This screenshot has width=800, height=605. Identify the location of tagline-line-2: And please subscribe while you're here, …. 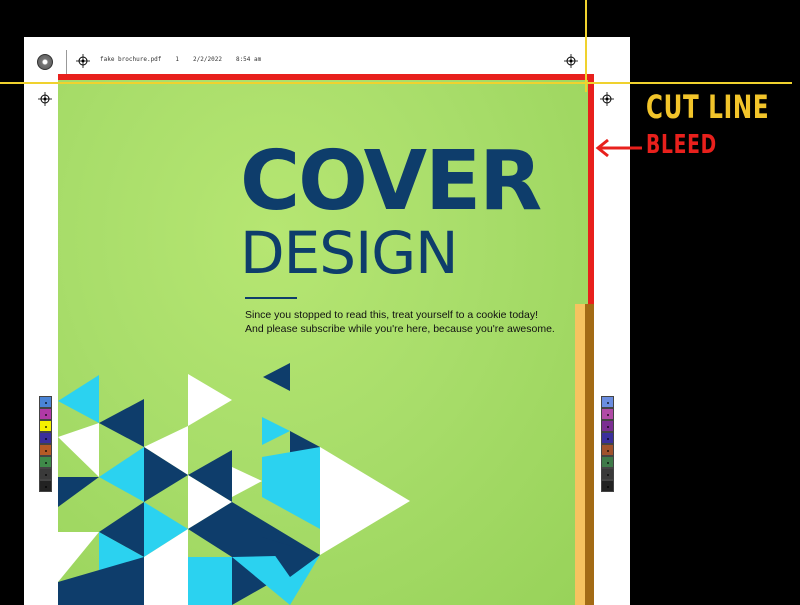
(400, 329).